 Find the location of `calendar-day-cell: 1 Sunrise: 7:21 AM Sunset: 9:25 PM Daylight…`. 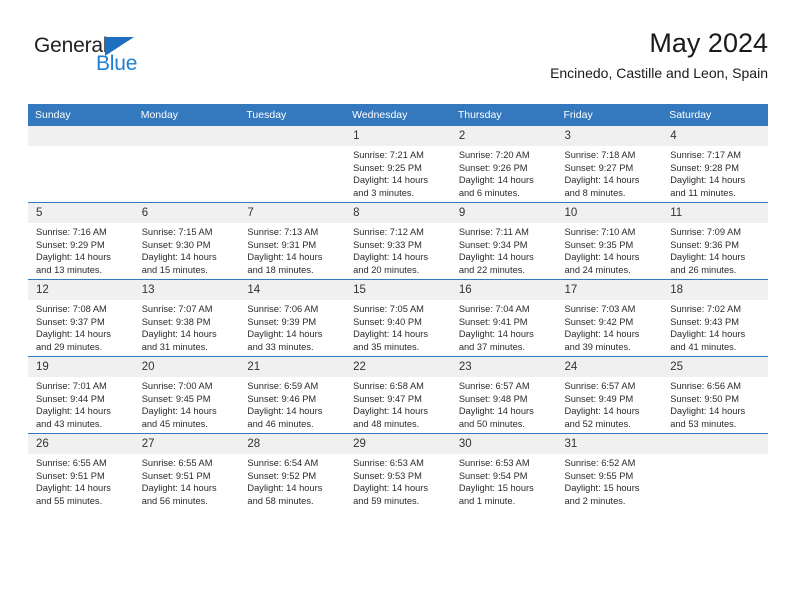

calendar-day-cell: 1 Sunrise: 7:21 AM Sunset: 9:25 PM Daylight… is located at coordinates (398, 164).